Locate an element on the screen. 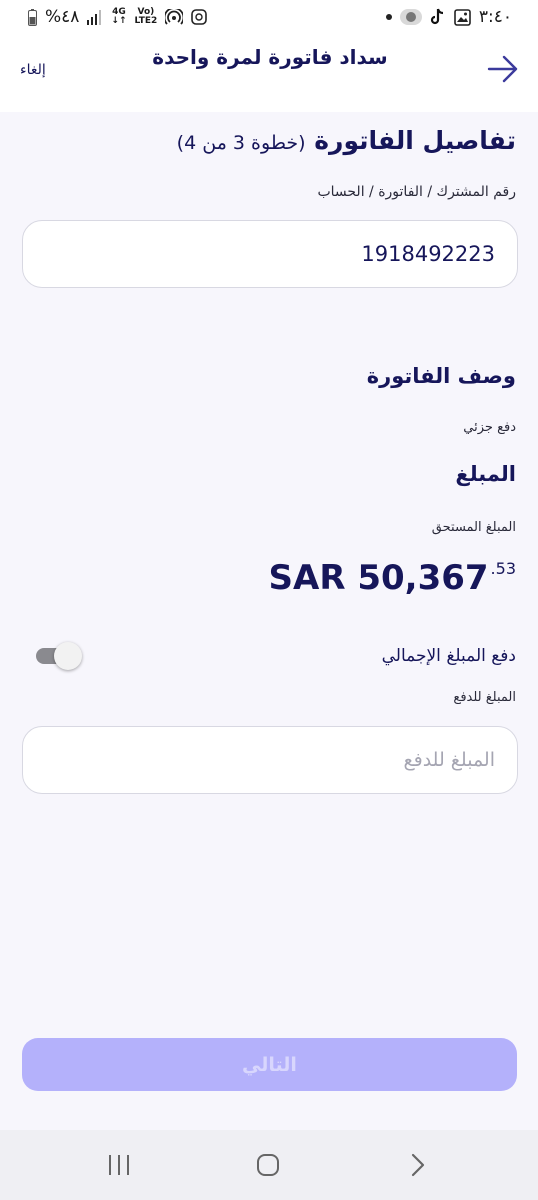 The width and height of the screenshot is (538, 1200). cancel-link: إلغاء is located at coordinates (33, 70).